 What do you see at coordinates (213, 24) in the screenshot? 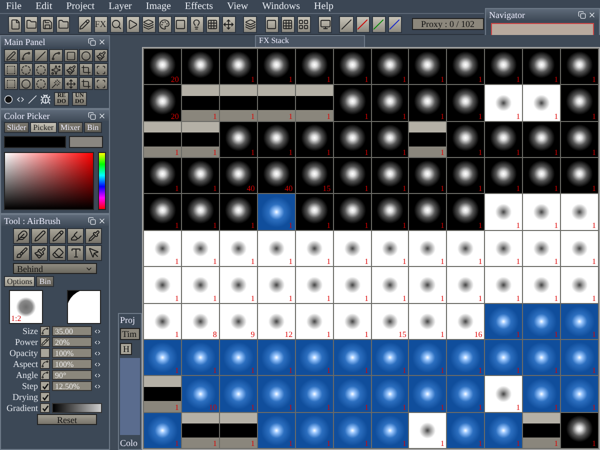
I see `grid-button` at bounding box center [213, 24].